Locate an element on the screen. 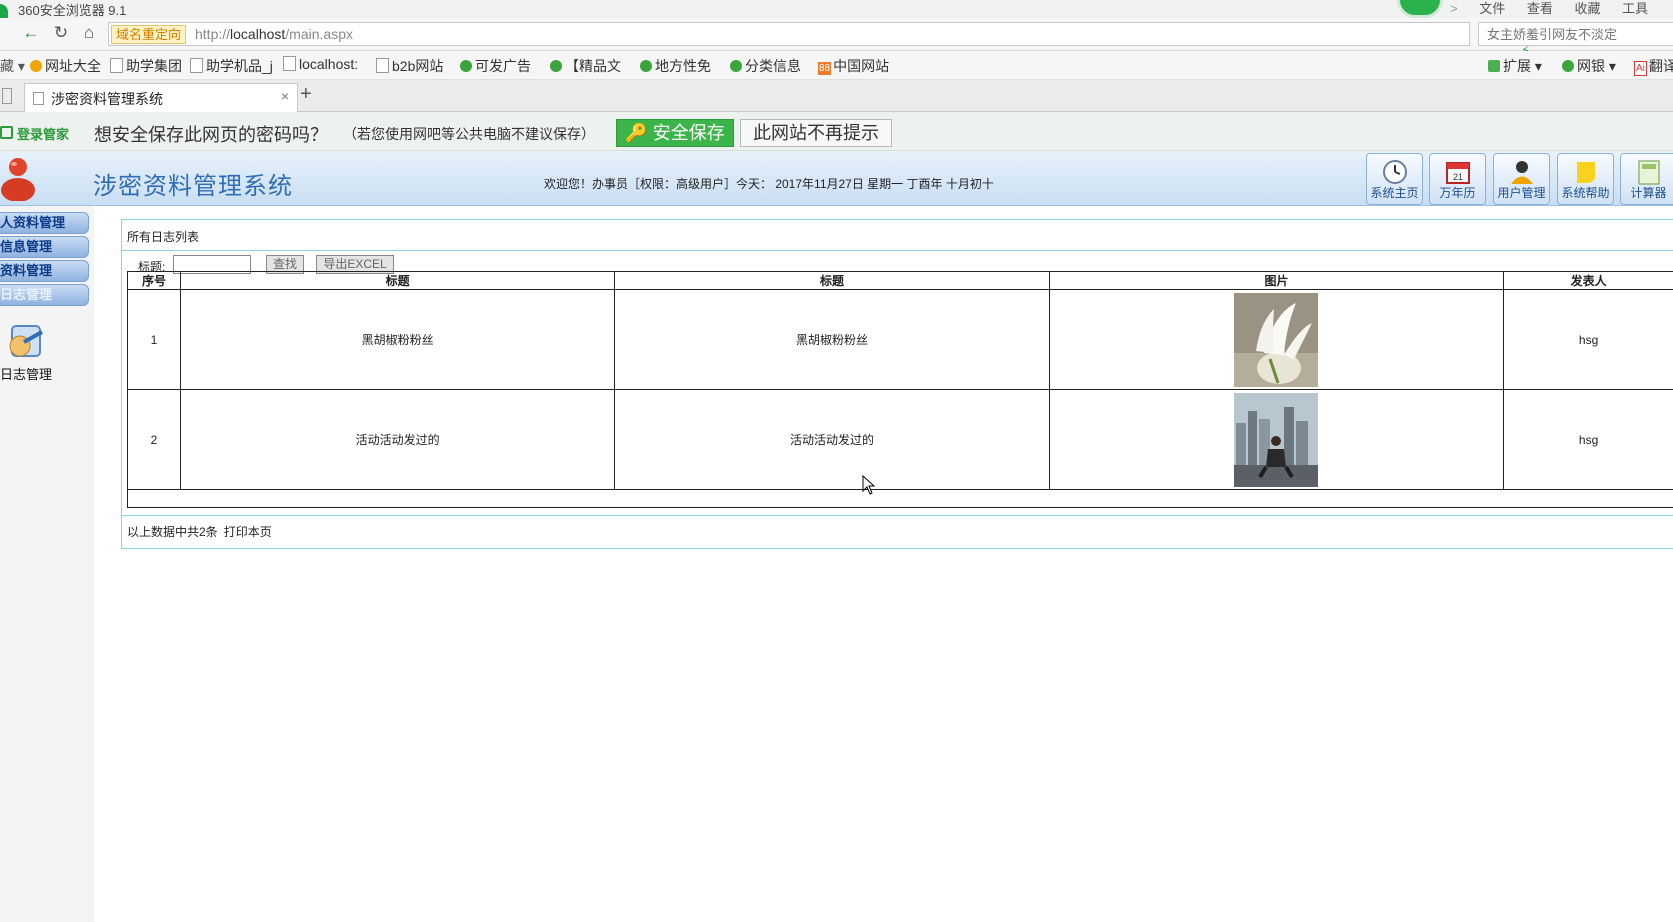 Image resolution: width=1673 pixels, height=922 pixels. back-arrow-icon: ← is located at coordinates (31, 33).